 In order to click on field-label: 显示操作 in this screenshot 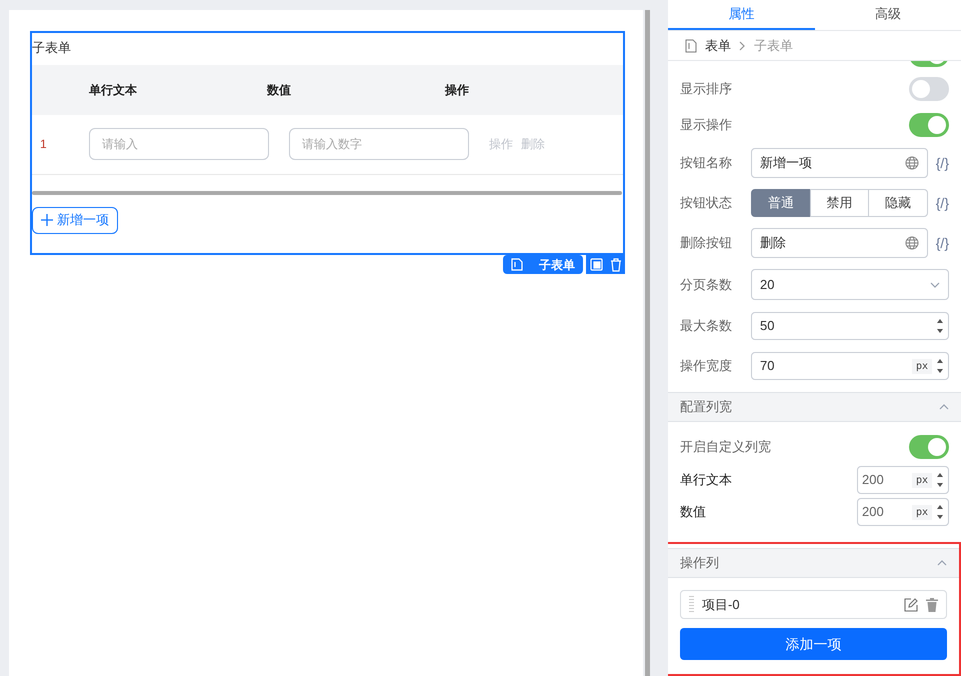, I will do `click(706, 125)`.